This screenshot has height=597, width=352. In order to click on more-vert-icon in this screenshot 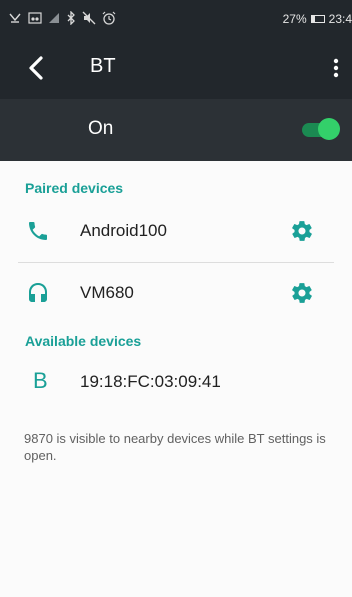, I will do `click(336, 68)`.